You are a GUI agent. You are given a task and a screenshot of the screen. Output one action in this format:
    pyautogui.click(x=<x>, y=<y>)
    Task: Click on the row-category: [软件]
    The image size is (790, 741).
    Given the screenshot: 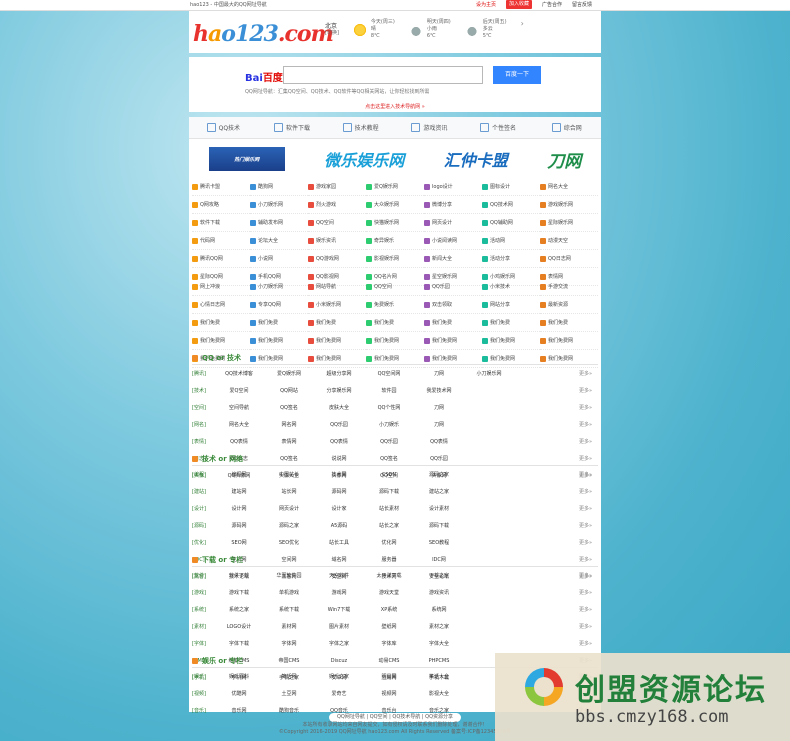 What is the action you would take?
    pyautogui.click(x=203, y=575)
    